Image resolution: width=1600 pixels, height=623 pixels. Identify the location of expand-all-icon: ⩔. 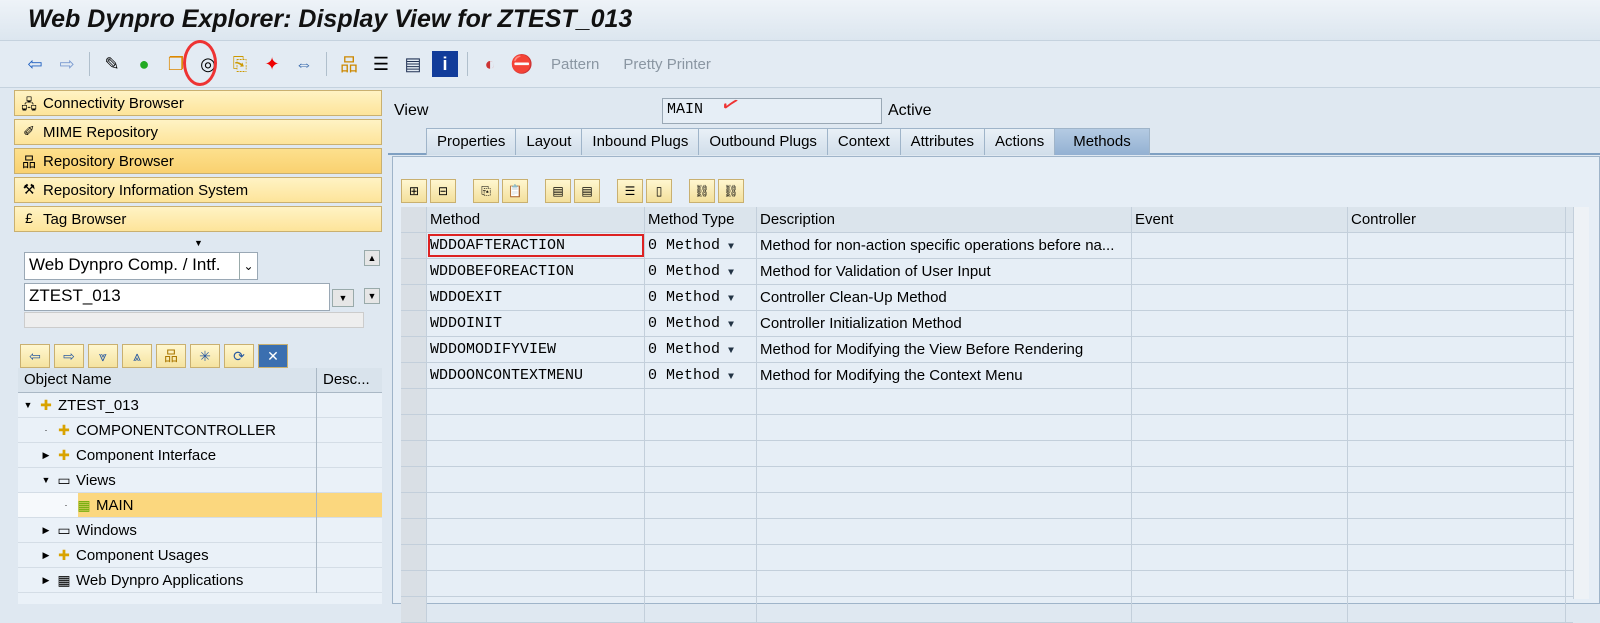
(103, 356).